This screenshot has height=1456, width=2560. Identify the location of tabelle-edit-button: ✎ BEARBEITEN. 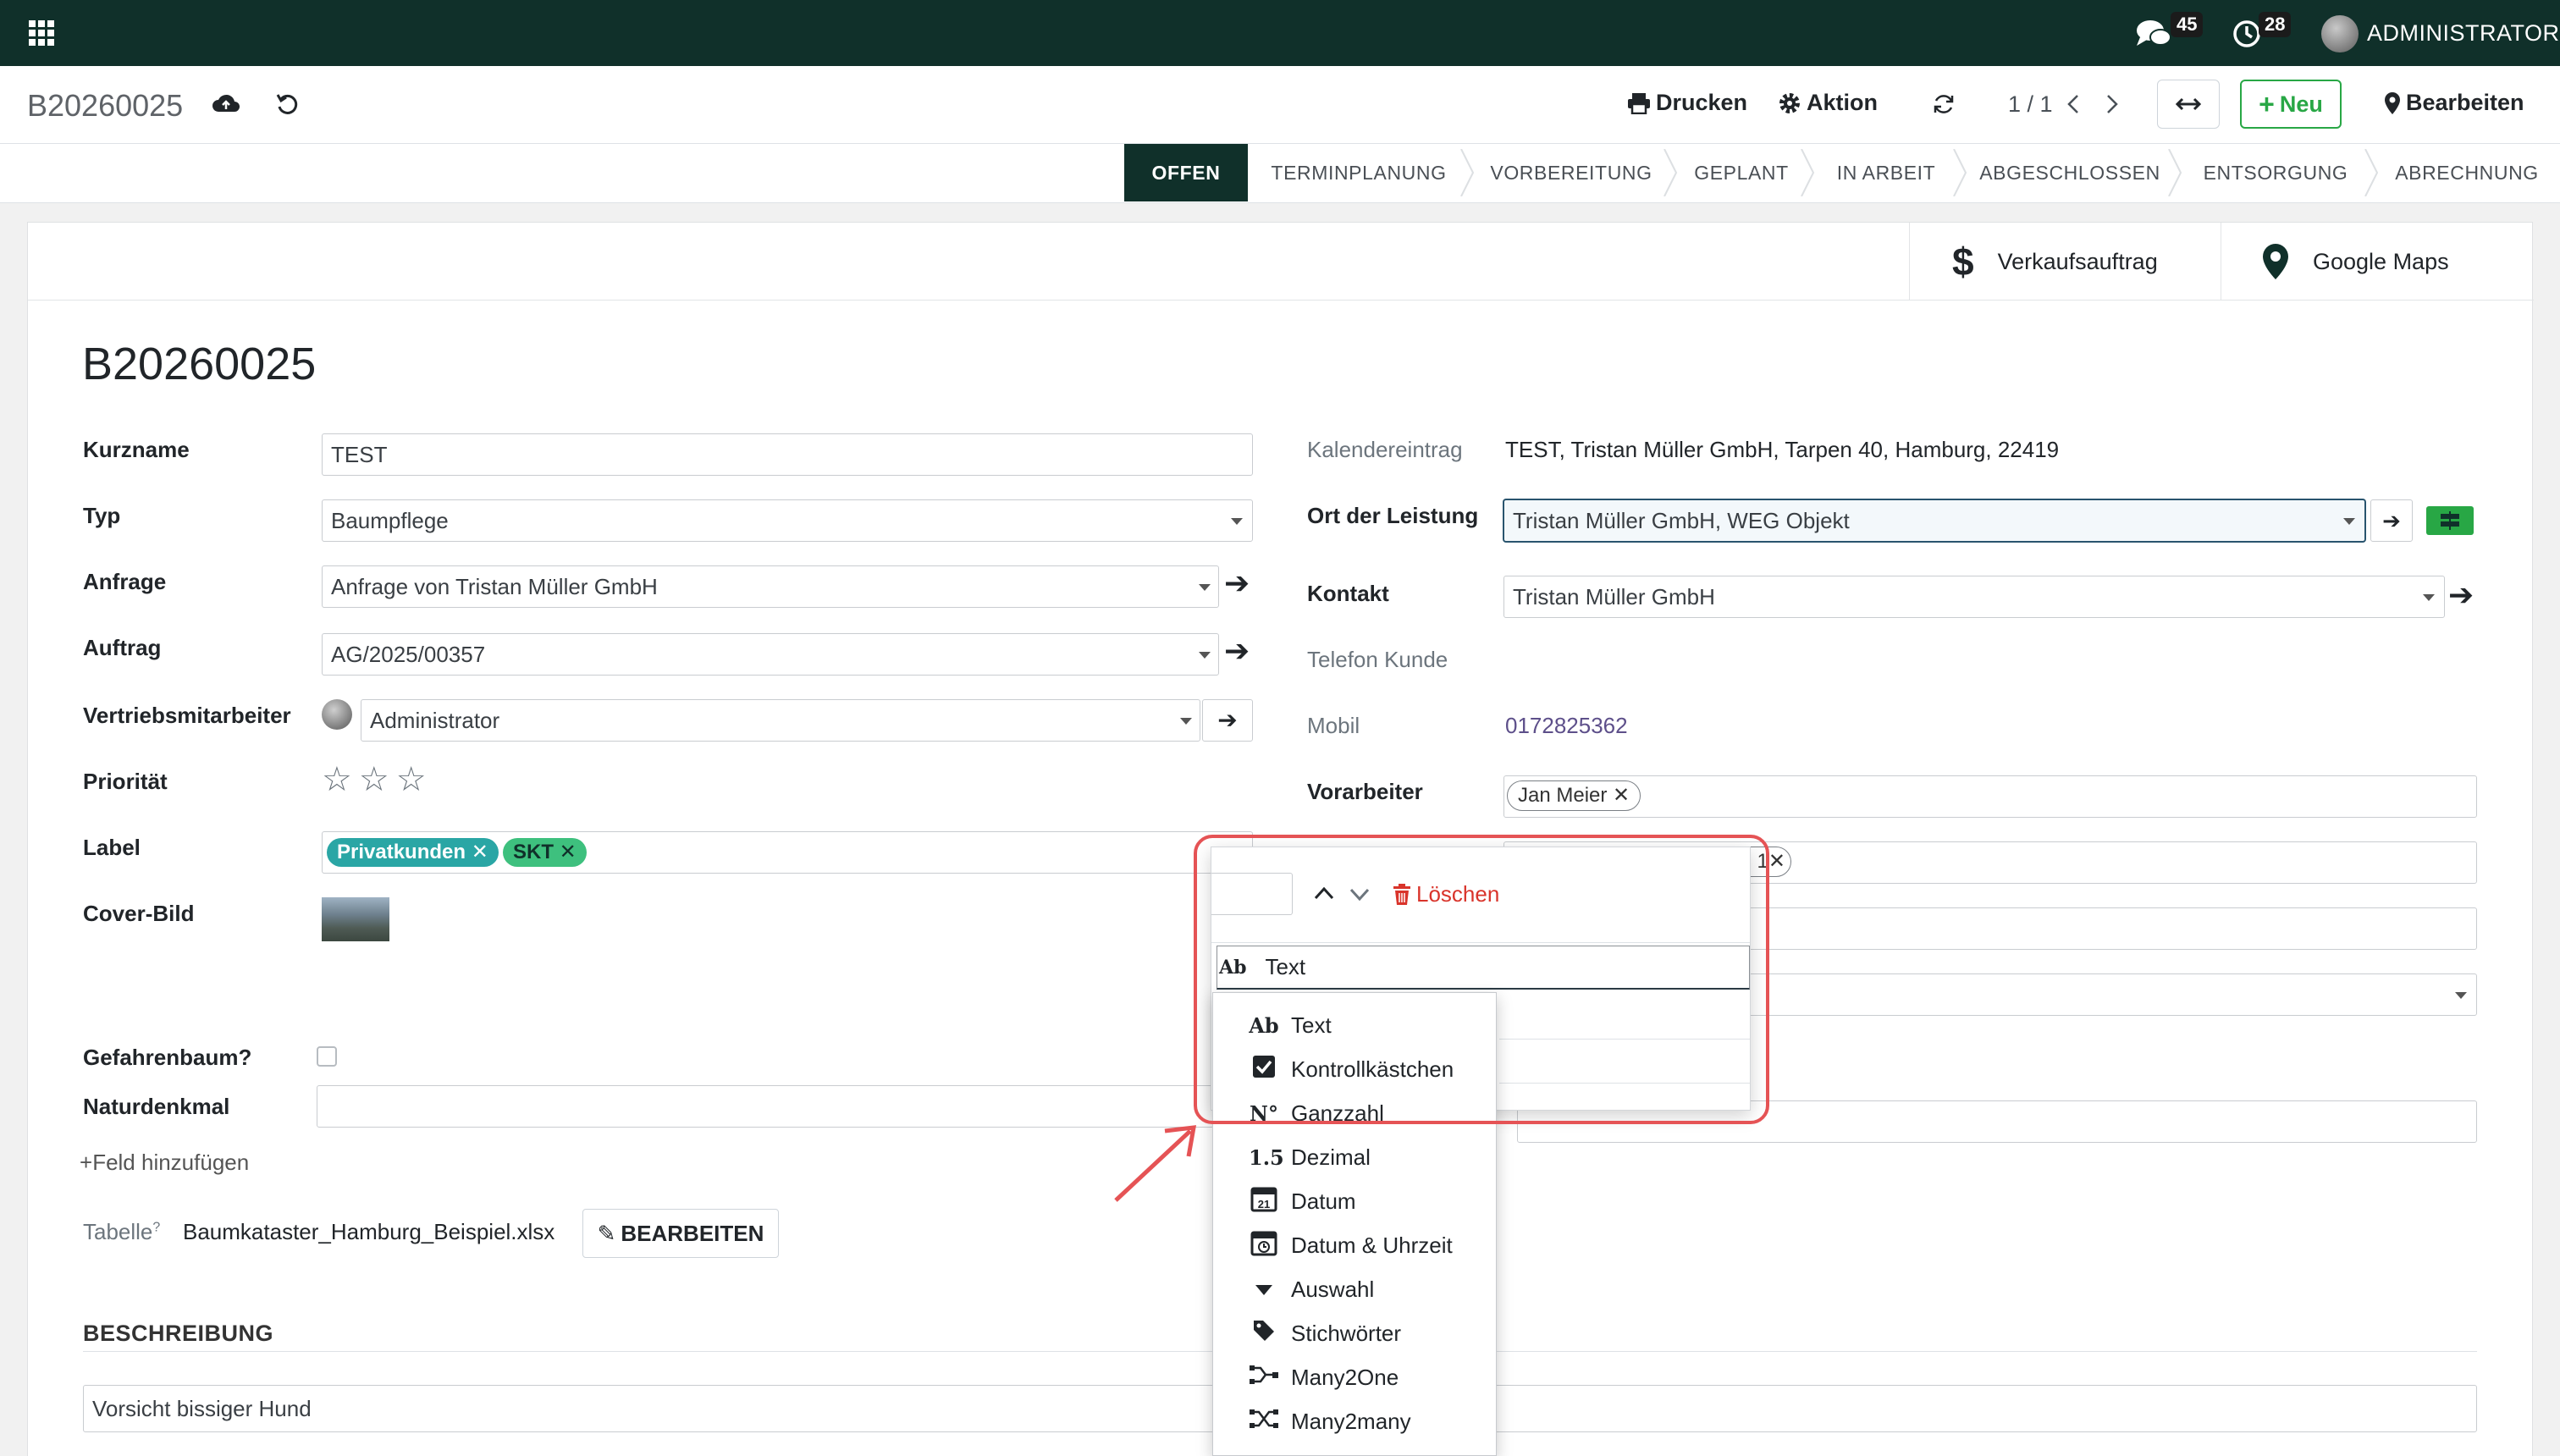
(680, 1233).